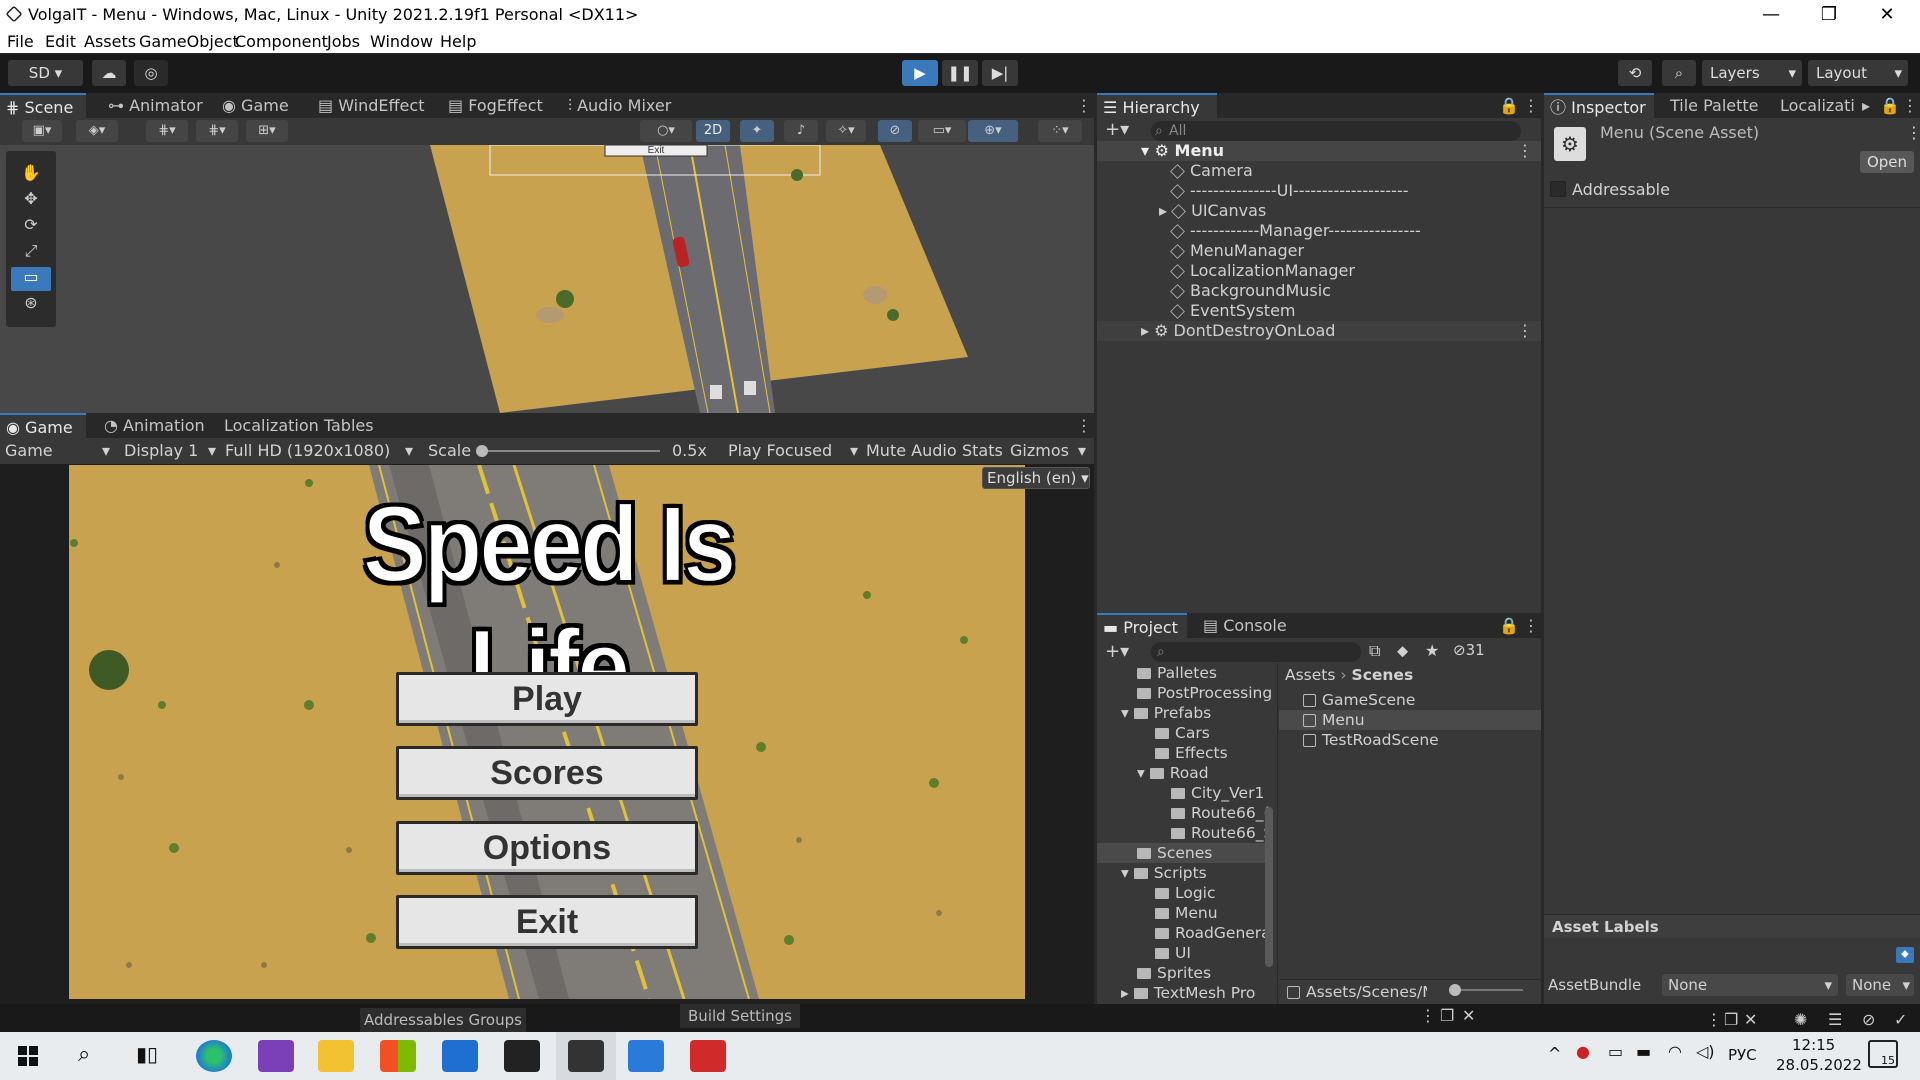 This screenshot has height=1080, width=1920. What do you see at coordinates (1371, 740) in the screenshot?
I see `file-item: TestRoadScene` at bounding box center [1371, 740].